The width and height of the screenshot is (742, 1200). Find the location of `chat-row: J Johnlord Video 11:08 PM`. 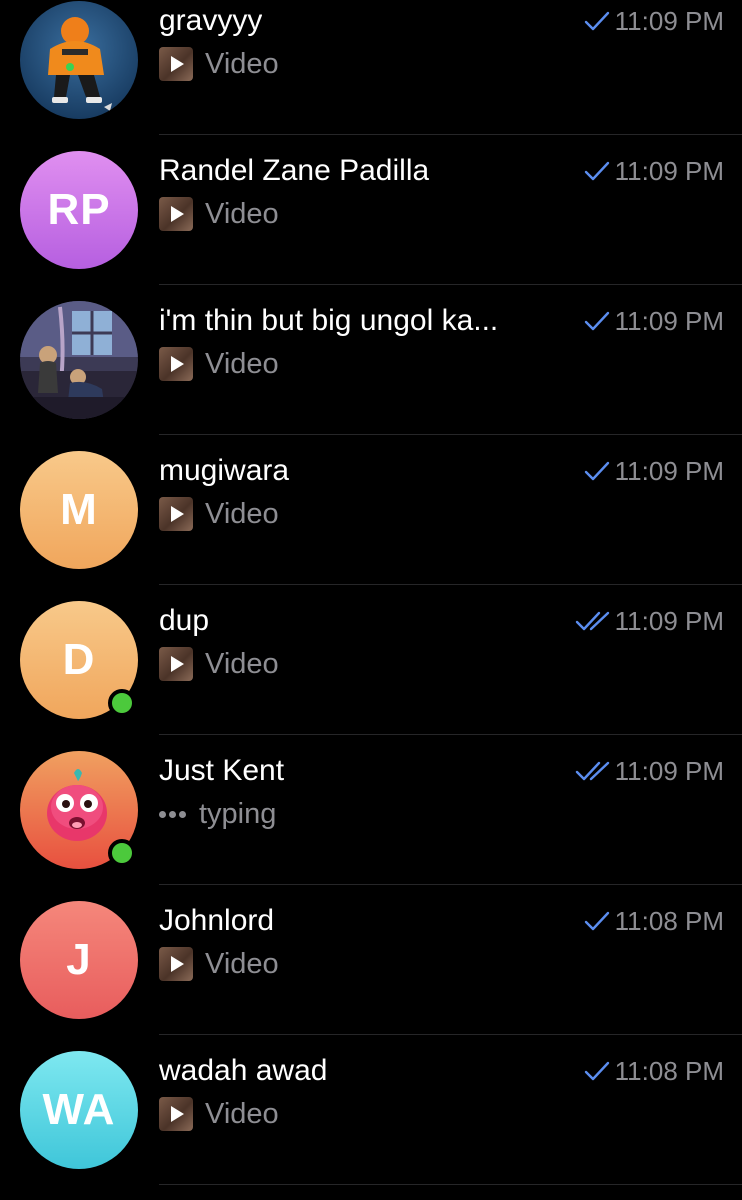

chat-row: J Johnlord Video 11:08 PM is located at coordinates (371, 960).